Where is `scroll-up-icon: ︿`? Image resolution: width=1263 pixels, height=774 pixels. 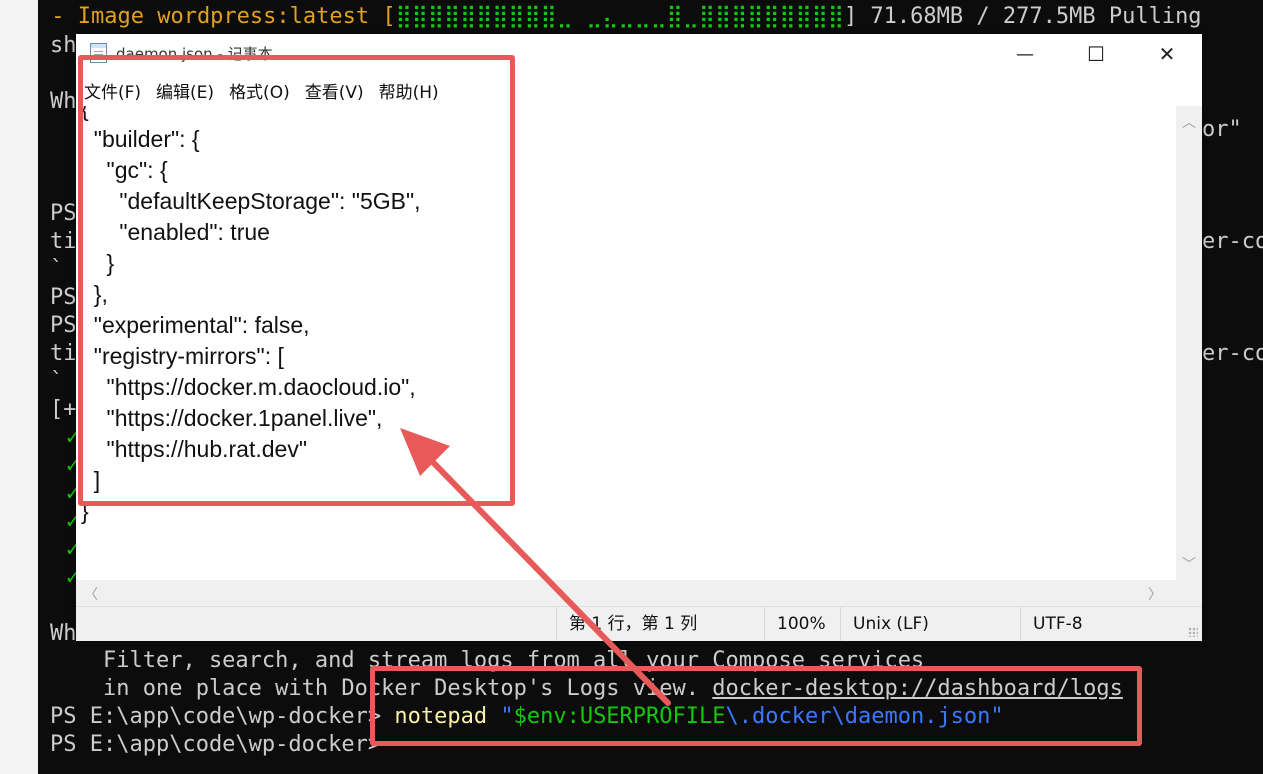
scroll-up-icon: ︿ is located at coordinates (1189, 122).